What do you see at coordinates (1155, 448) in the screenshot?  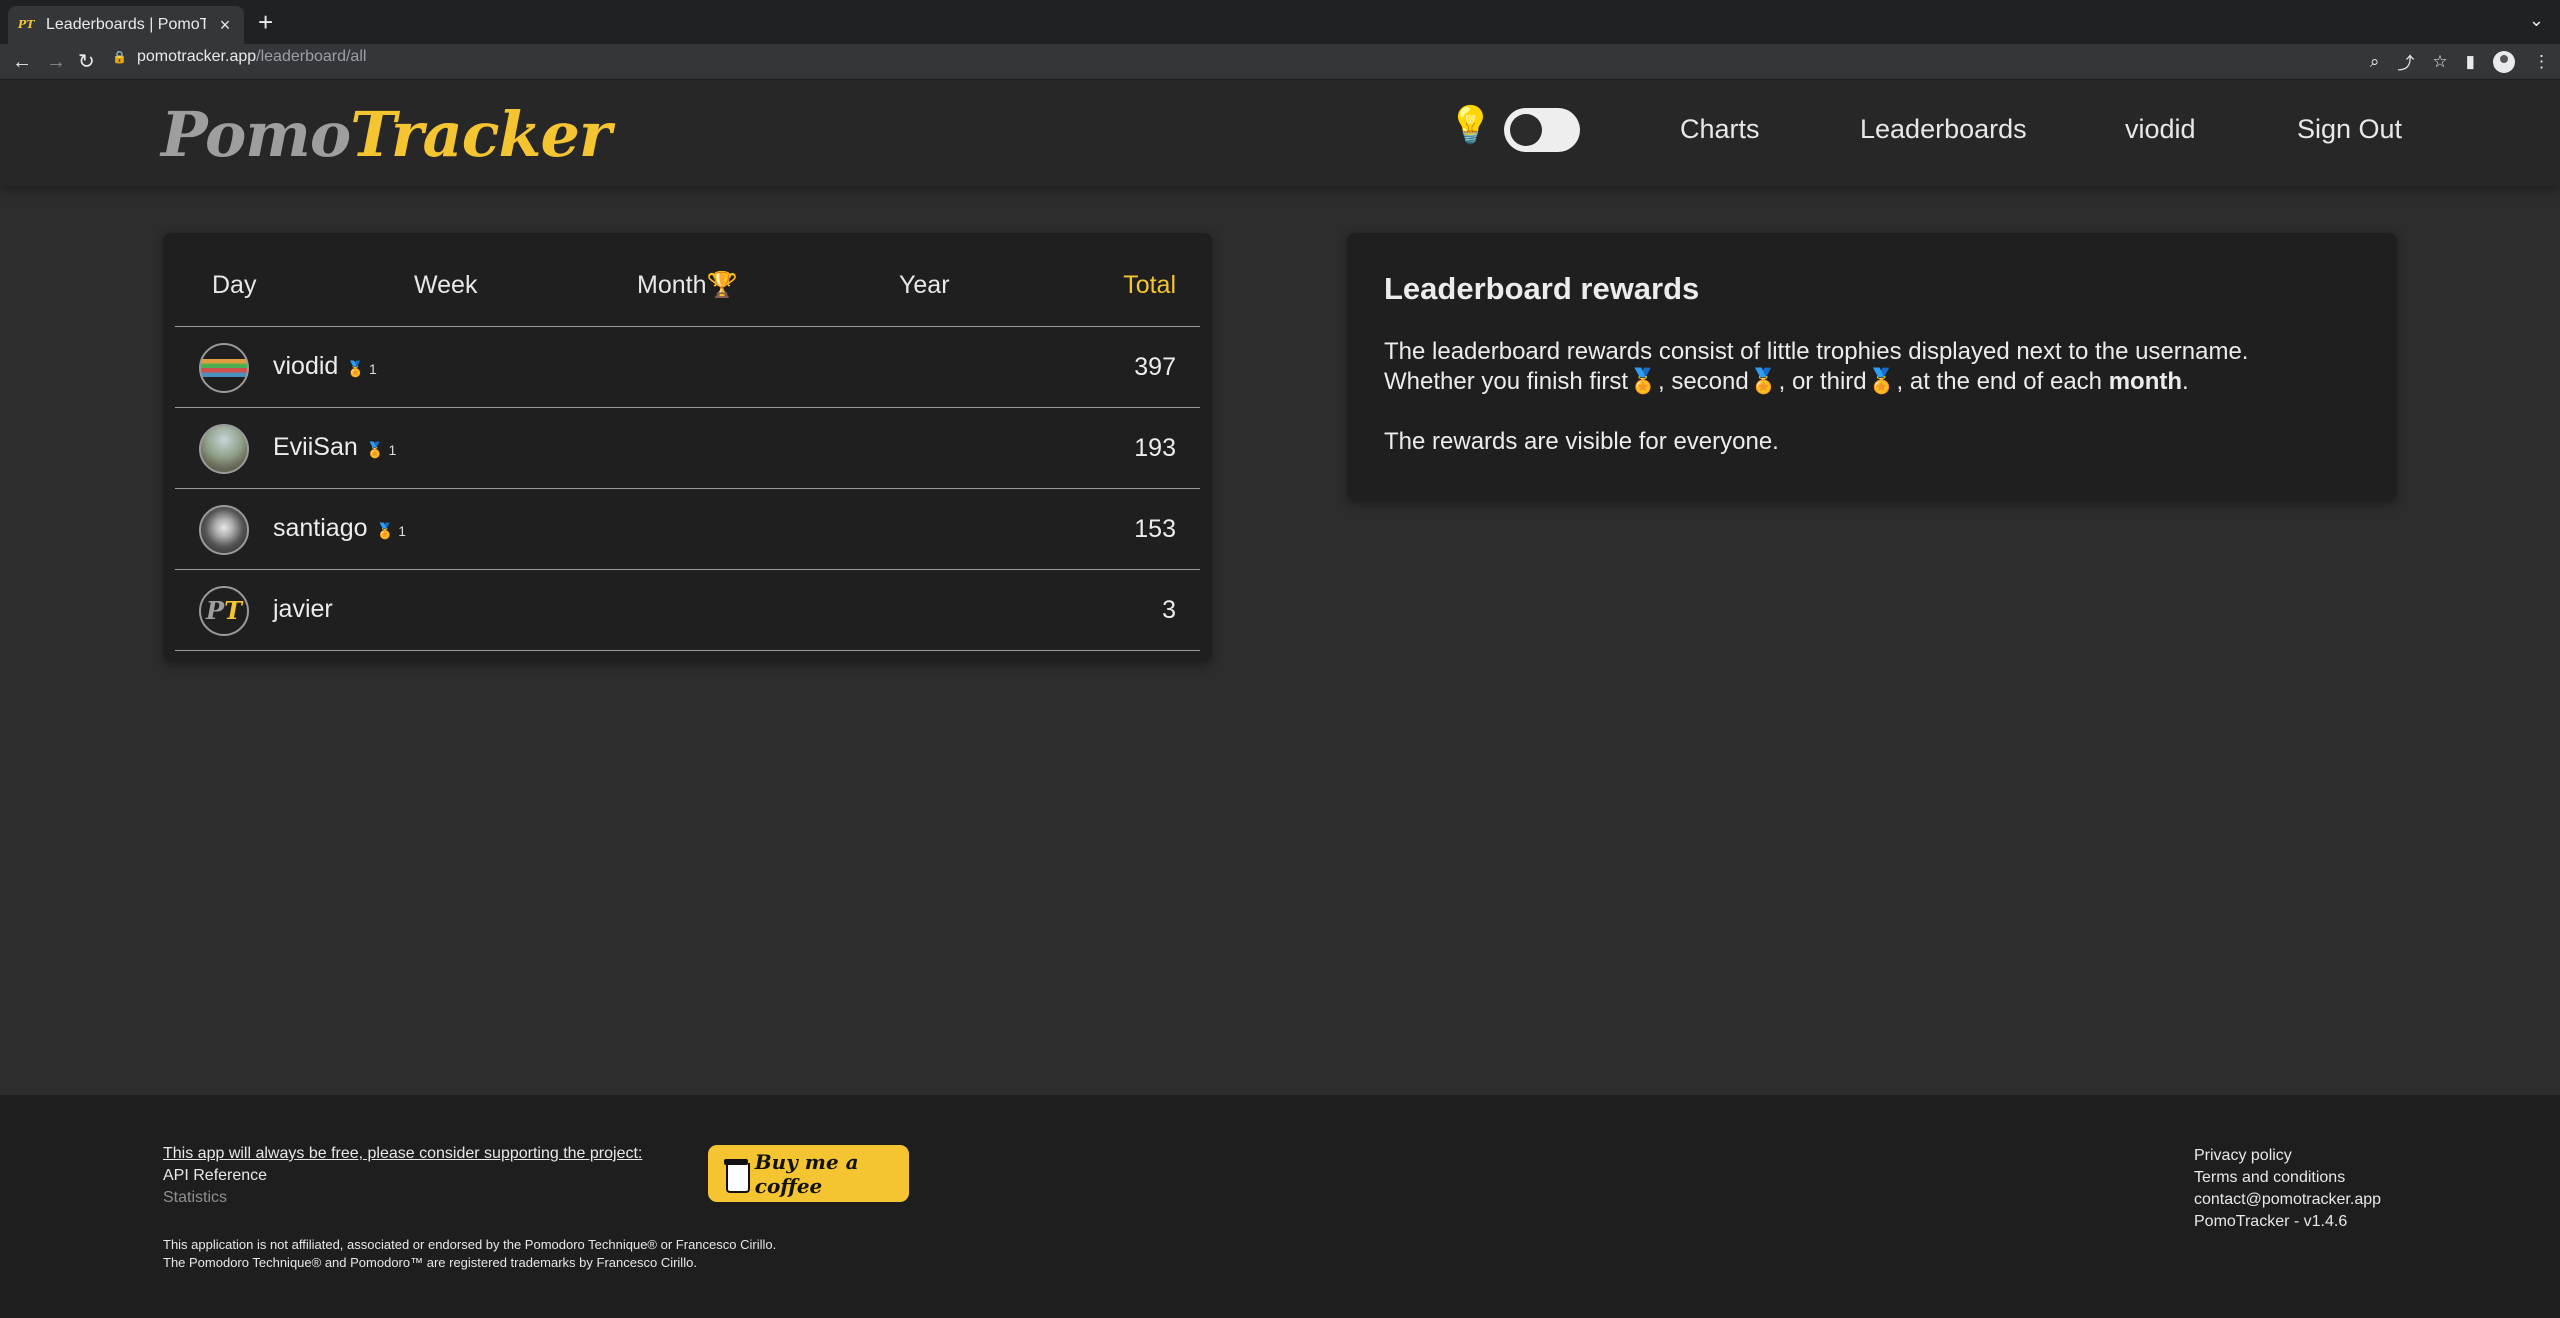 I see `score: 193` at bounding box center [1155, 448].